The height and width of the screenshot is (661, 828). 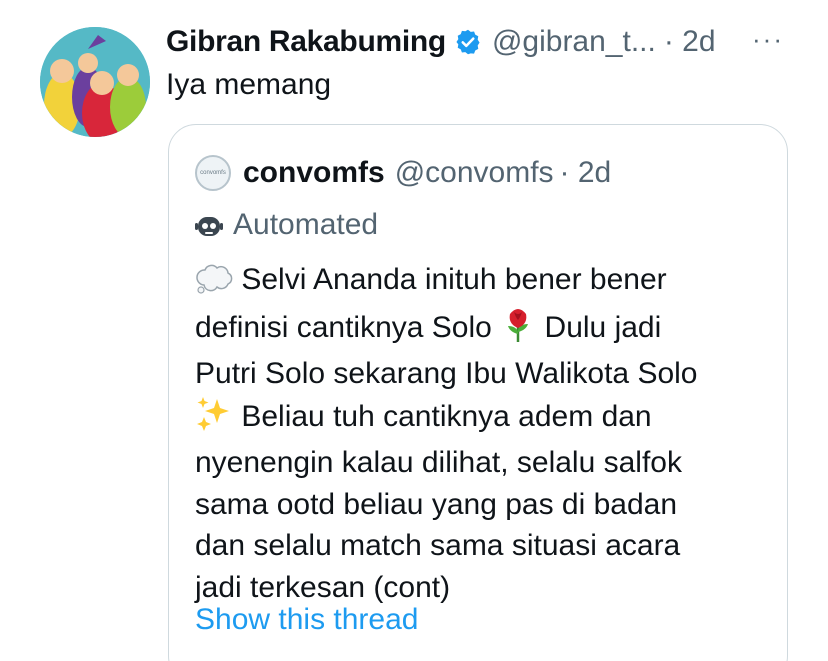 I want to click on quoted-line-1: Selvi Ananda inituh bener bener, so click(x=485, y=282).